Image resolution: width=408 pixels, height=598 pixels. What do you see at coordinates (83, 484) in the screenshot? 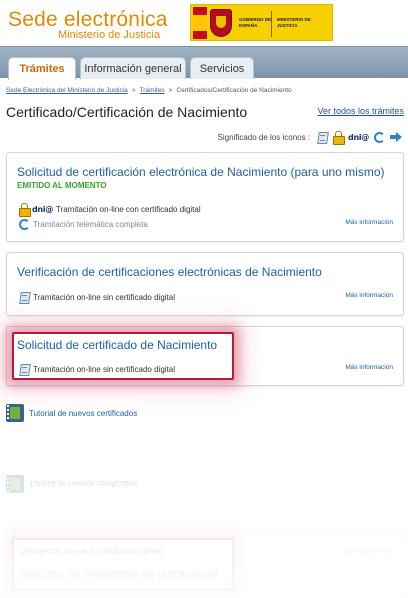
I see `reflected-tutorial-label: Tutorial de nuevos certificados` at bounding box center [83, 484].